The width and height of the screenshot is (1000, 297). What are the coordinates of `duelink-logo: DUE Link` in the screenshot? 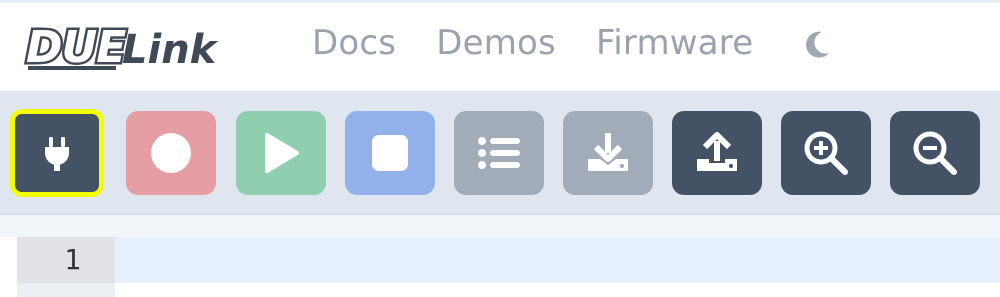 It's located at (134, 48).